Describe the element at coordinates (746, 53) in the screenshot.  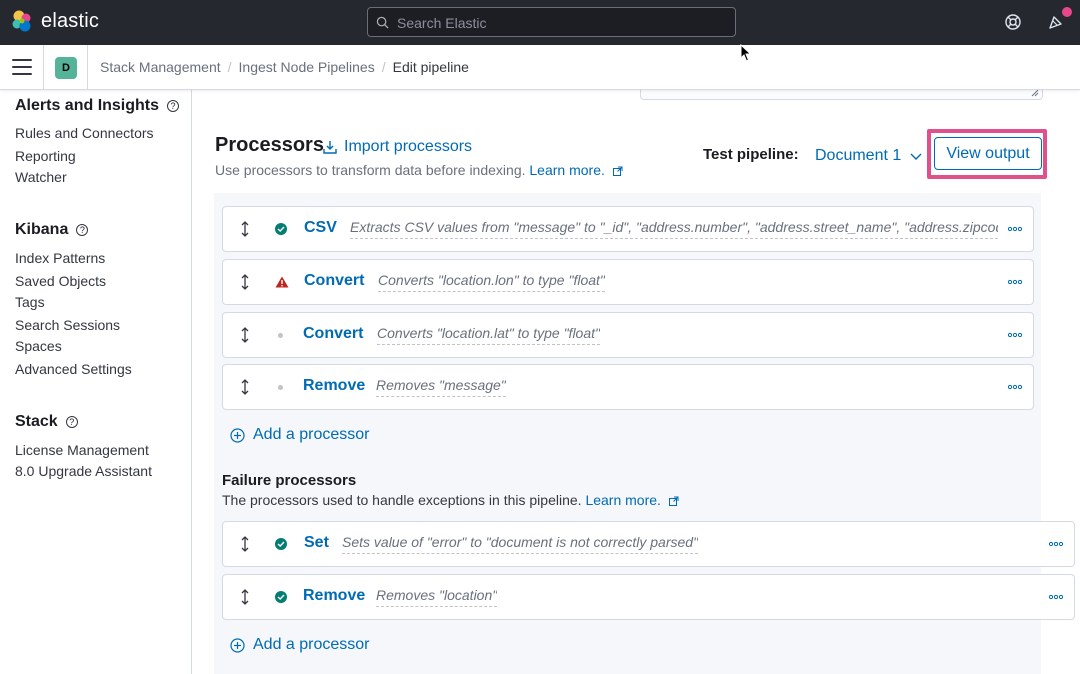
I see `mouse-cursor-icon` at that location.